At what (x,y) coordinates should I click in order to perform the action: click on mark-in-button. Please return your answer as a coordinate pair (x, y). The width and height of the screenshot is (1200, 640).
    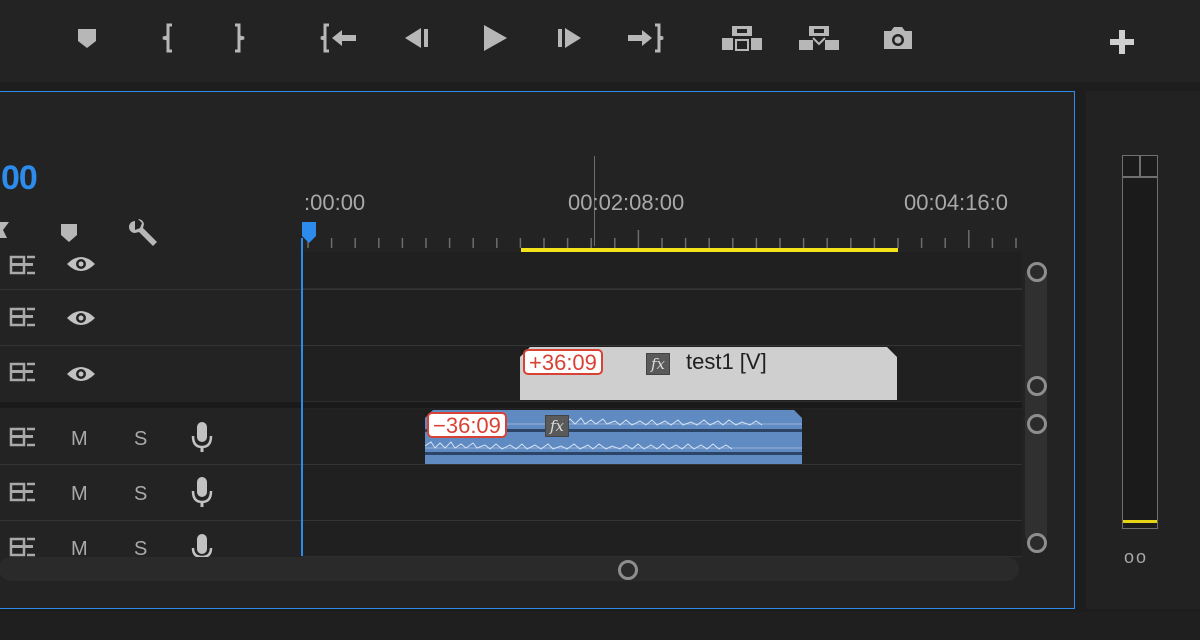
    Looking at the image, I should click on (168, 38).